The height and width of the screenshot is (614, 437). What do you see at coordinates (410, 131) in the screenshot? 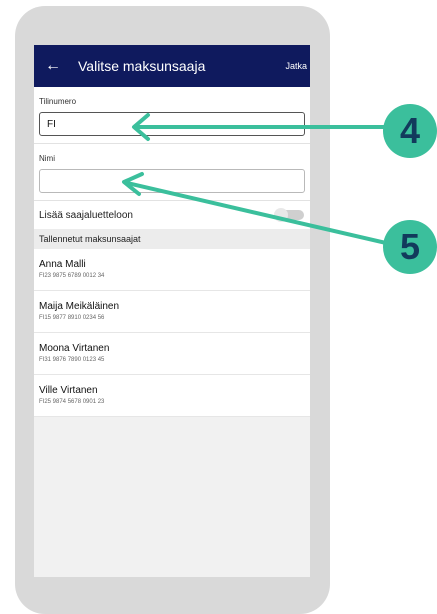
I see `callout-badge-4: 4` at bounding box center [410, 131].